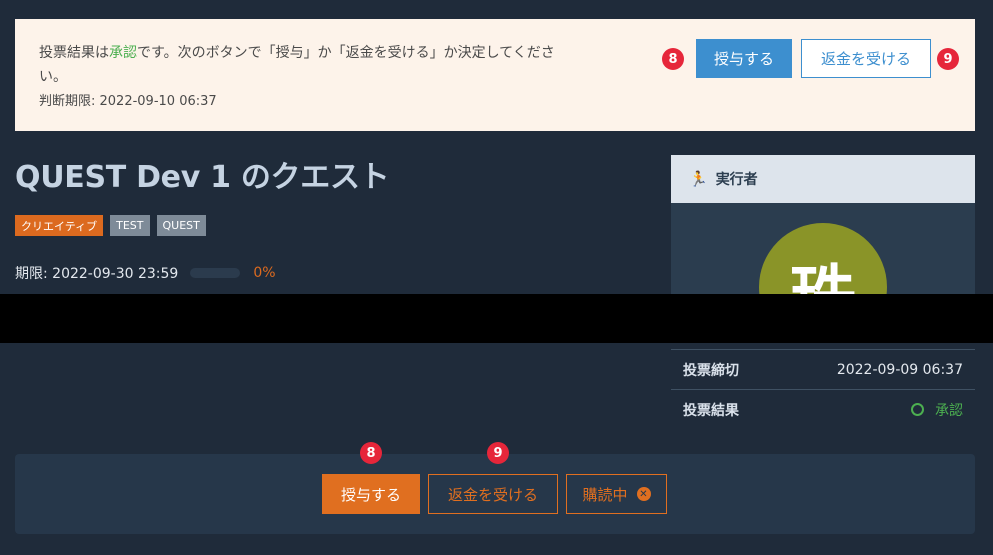 This screenshot has height=555, width=993. I want to click on vote-deadline-value: 2022-09-09 06:37, so click(899, 369).